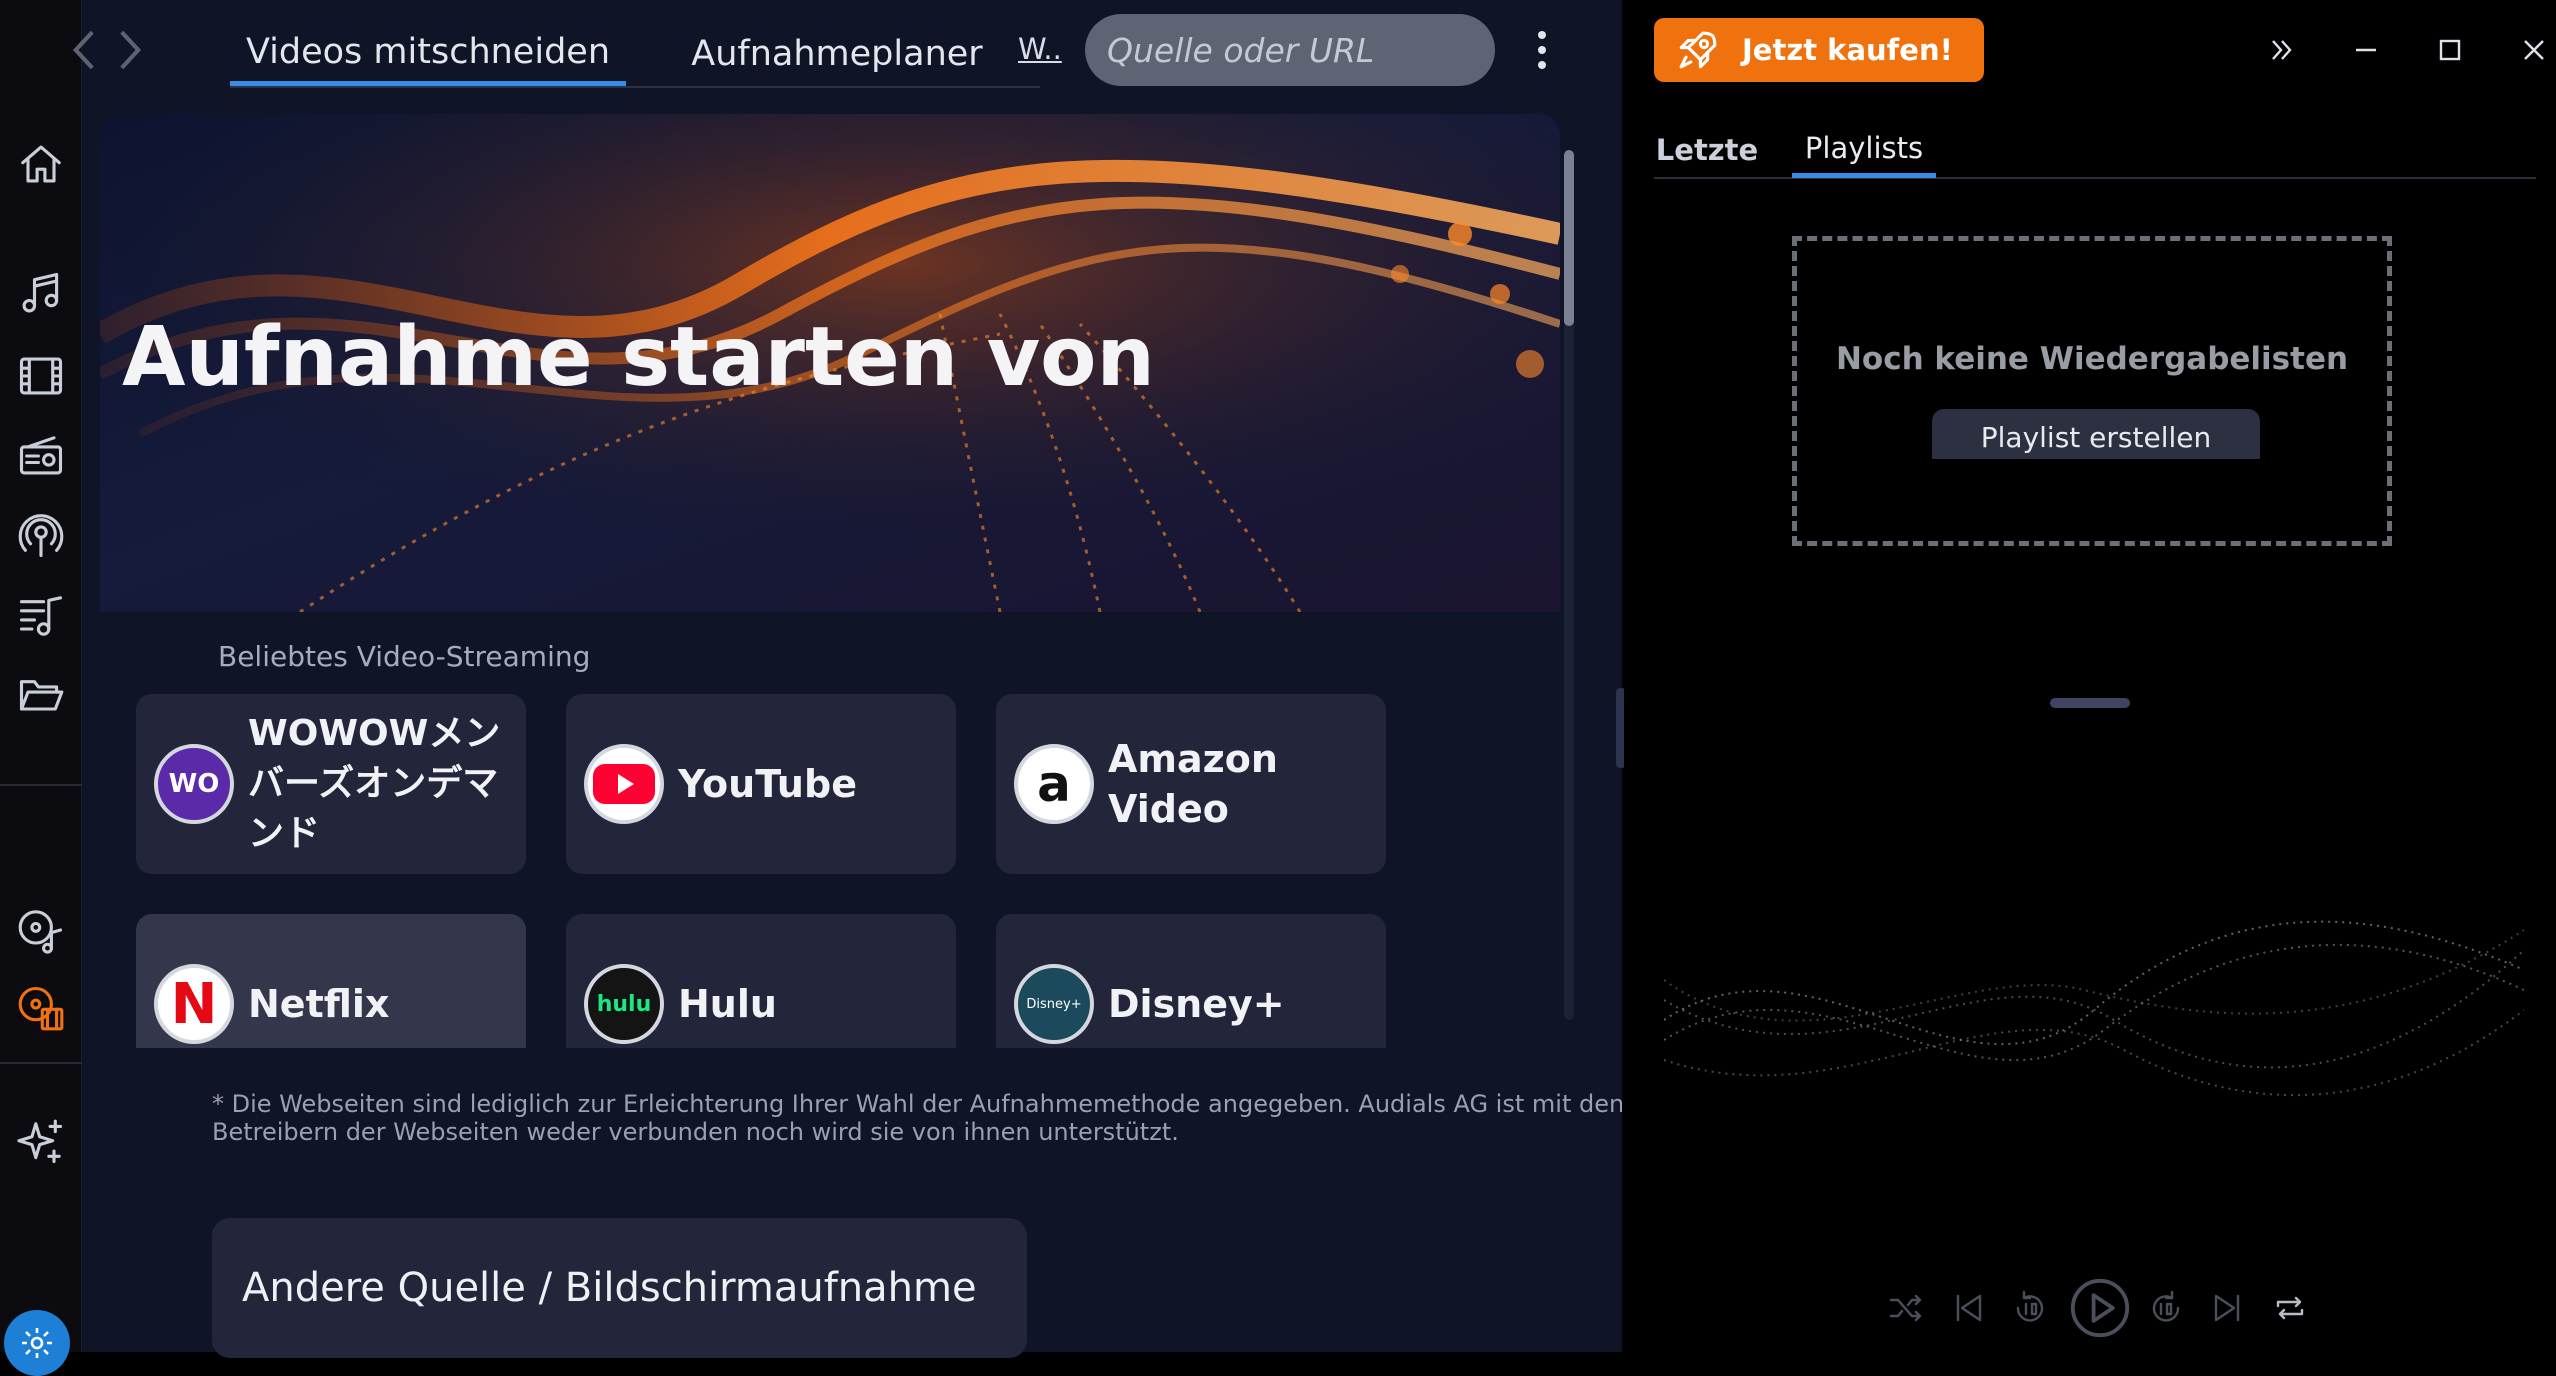 This screenshot has width=2556, height=1376. I want to click on create-playlist-button: Playlist erstellen, so click(2096, 434).